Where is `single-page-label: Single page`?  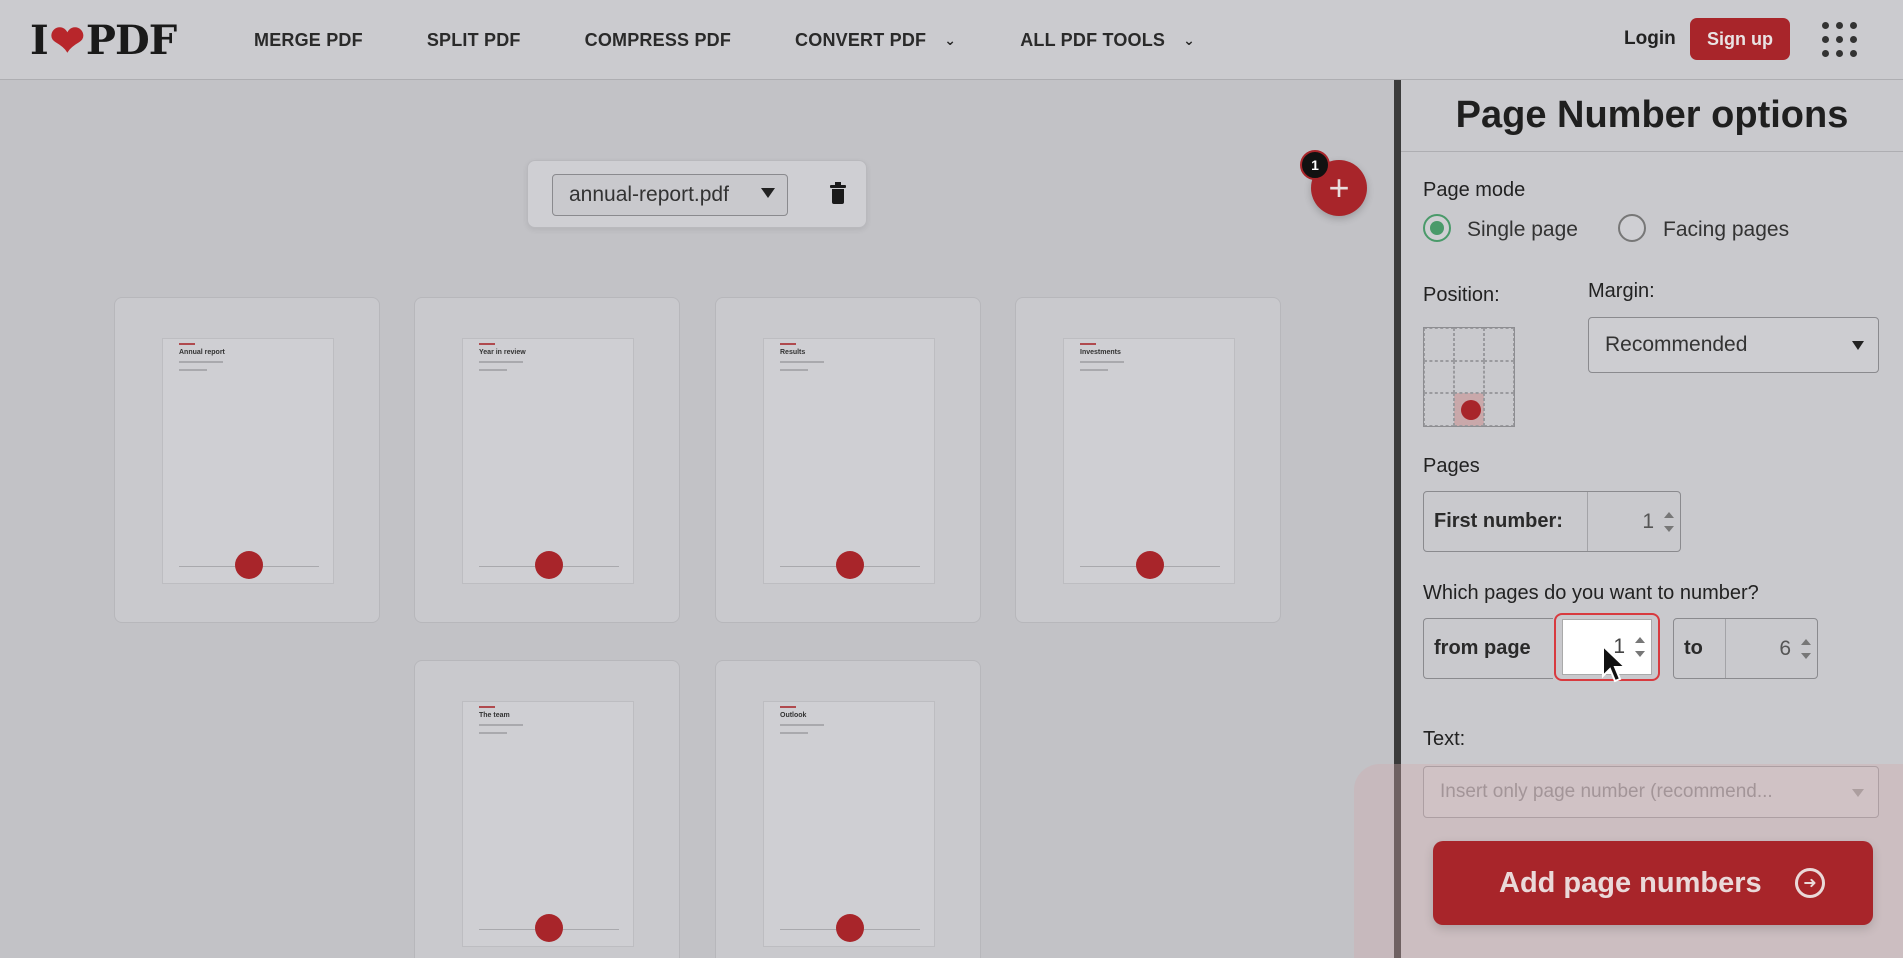
single-page-label: Single page is located at coordinates (1522, 230).